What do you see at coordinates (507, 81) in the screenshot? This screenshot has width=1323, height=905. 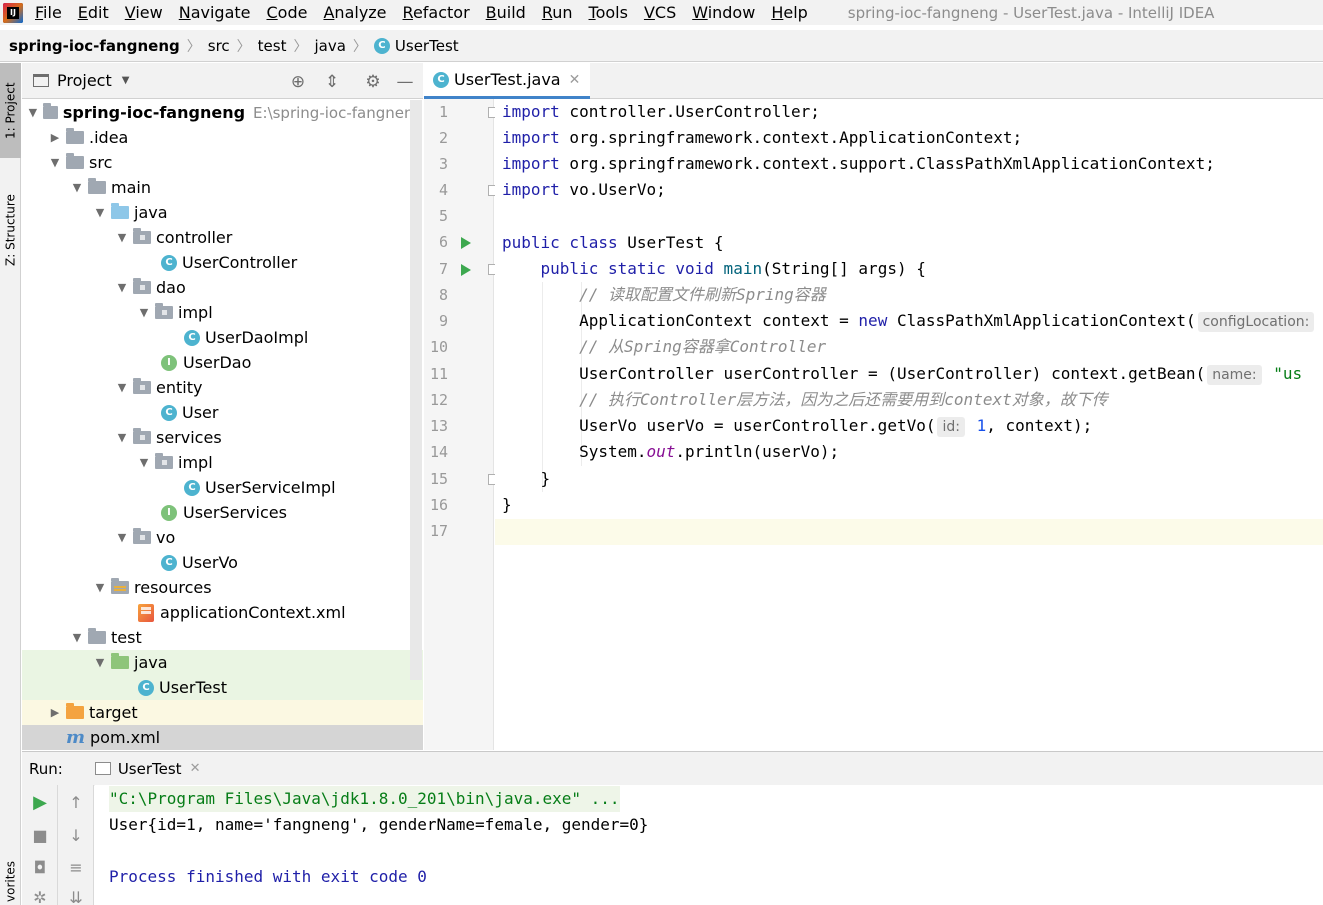 I see `editor-tab-usertest: C UserTest.java ✕` at bounding box center [507, 81].